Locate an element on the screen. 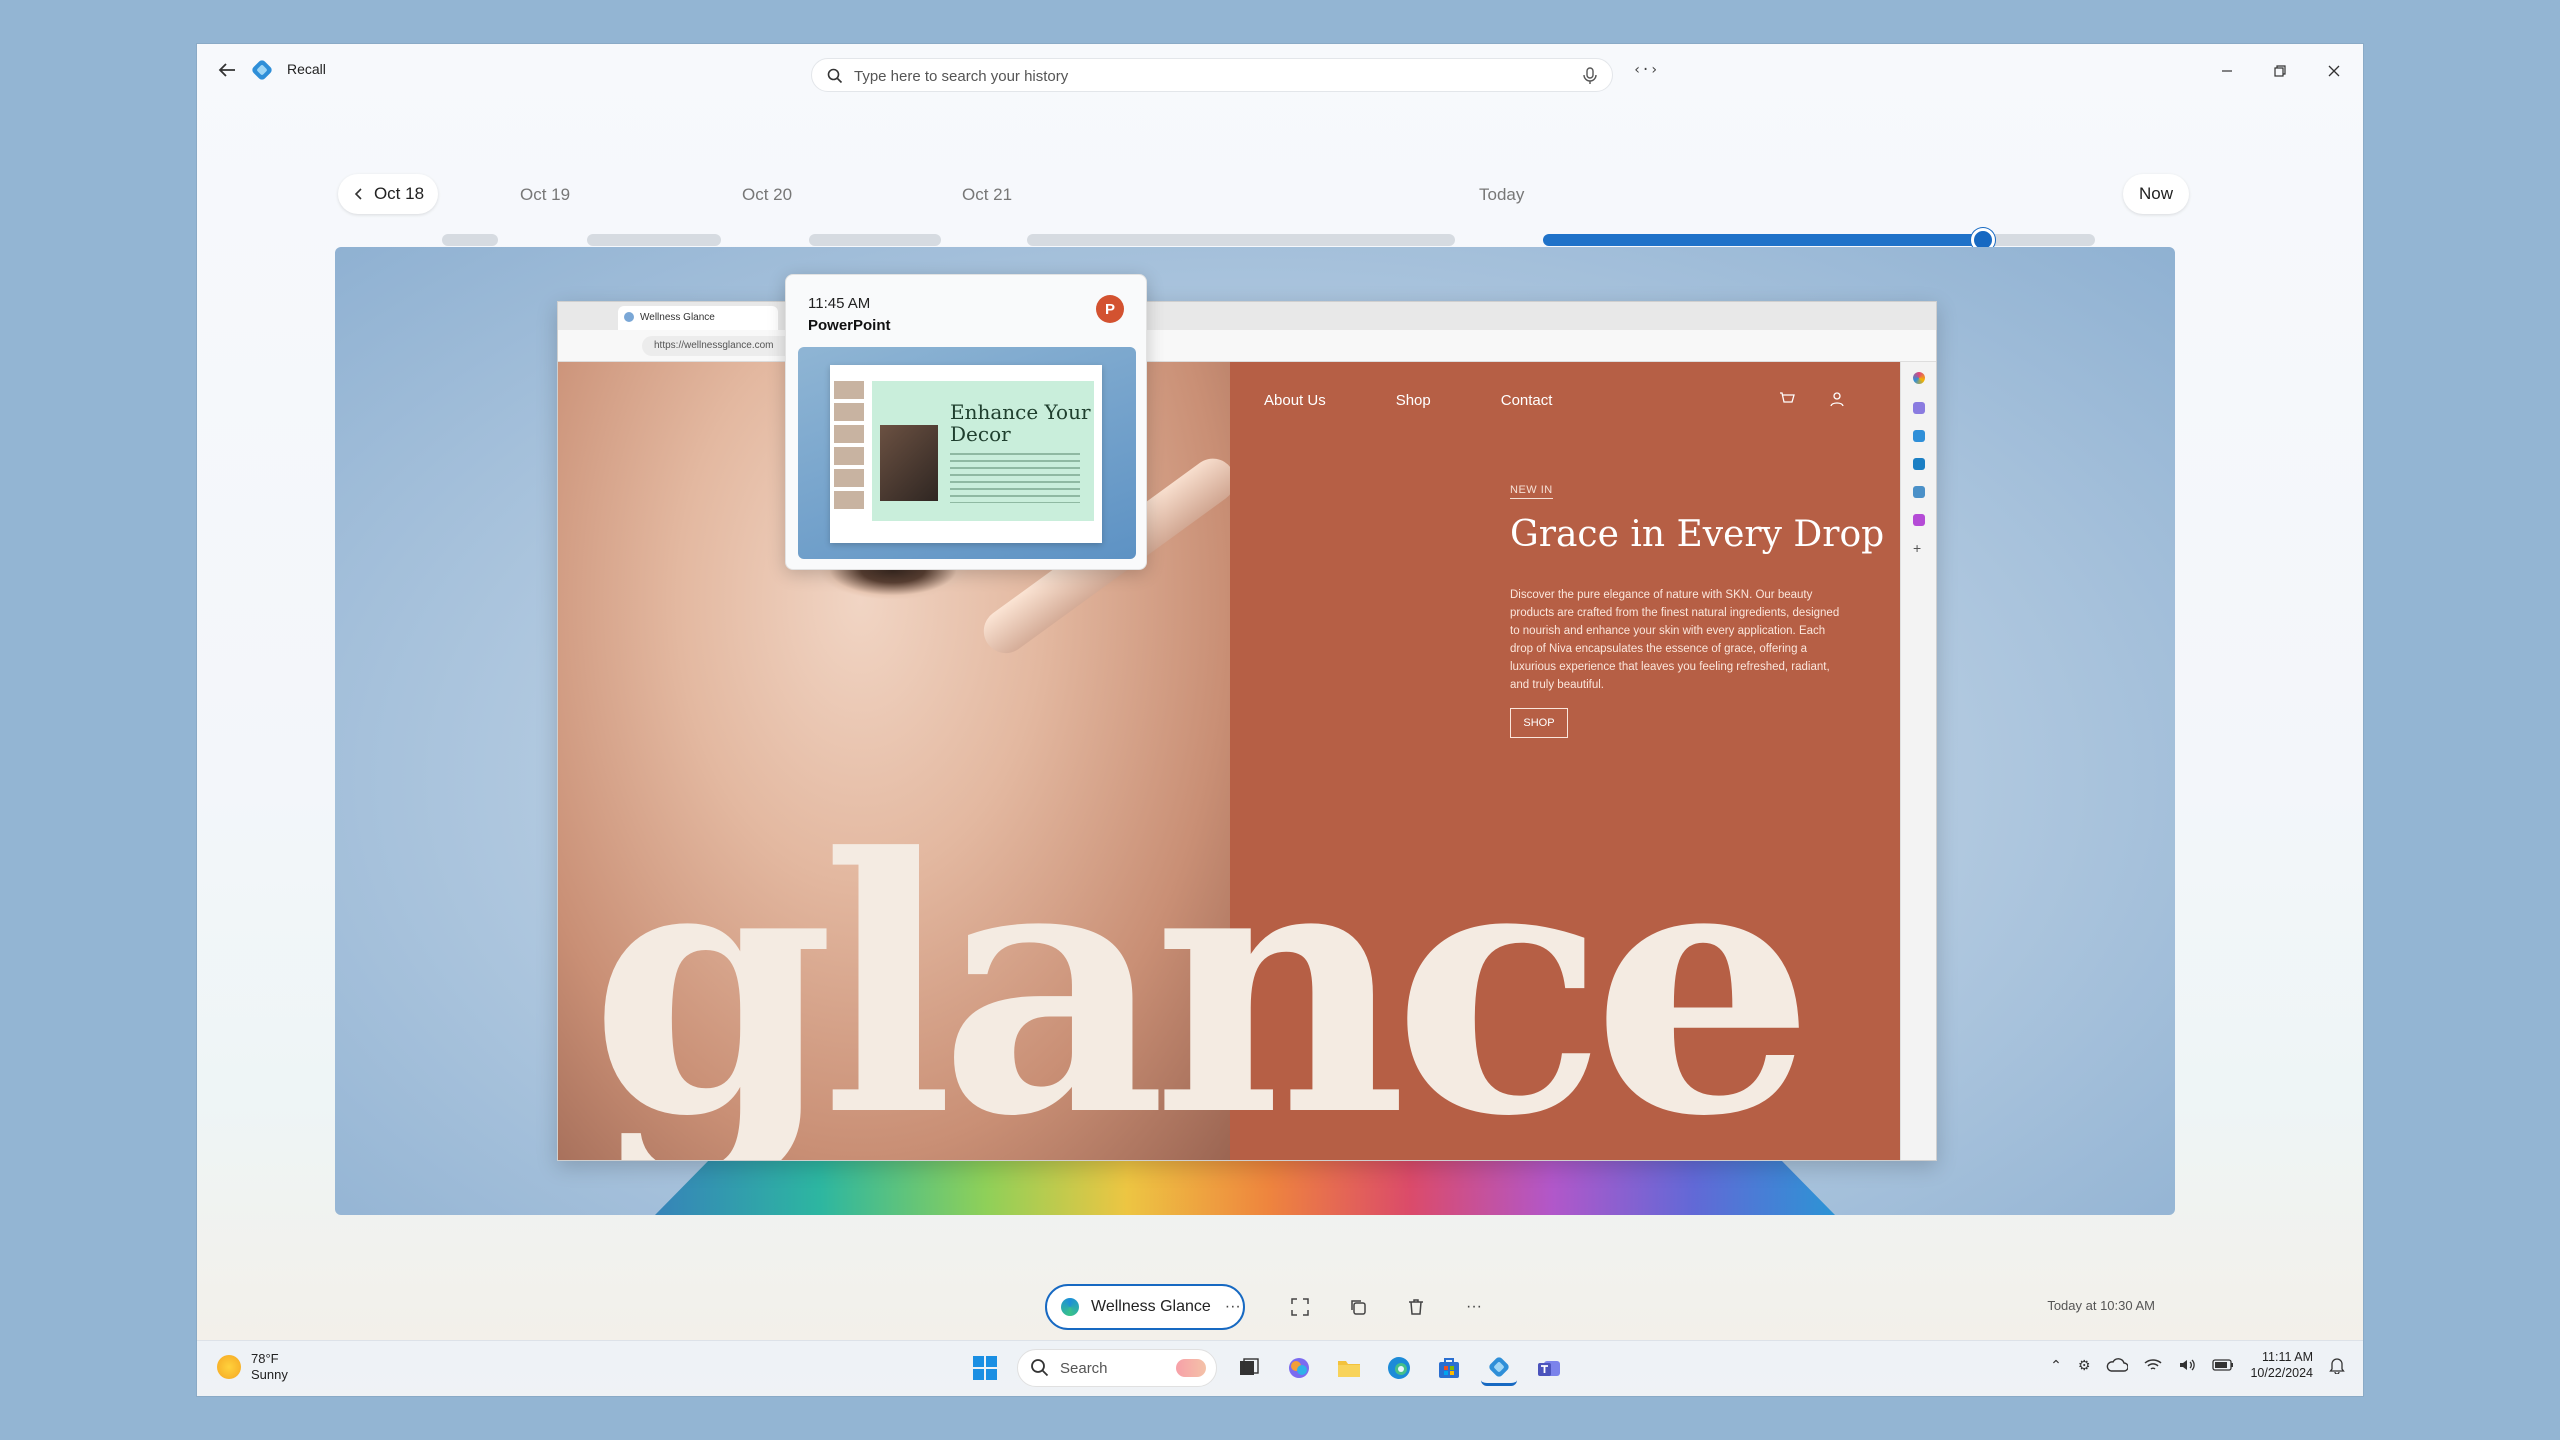  app-chip-label: Wellness Glance is located at coordinates (1151, 1306).